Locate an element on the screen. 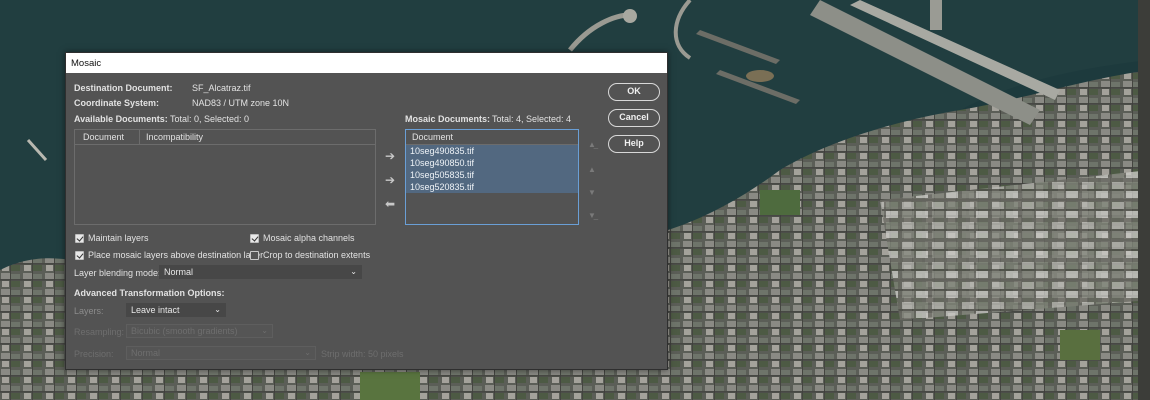  destination-value: SF_Alcatraz.tif is located at coordinates (221, 88).